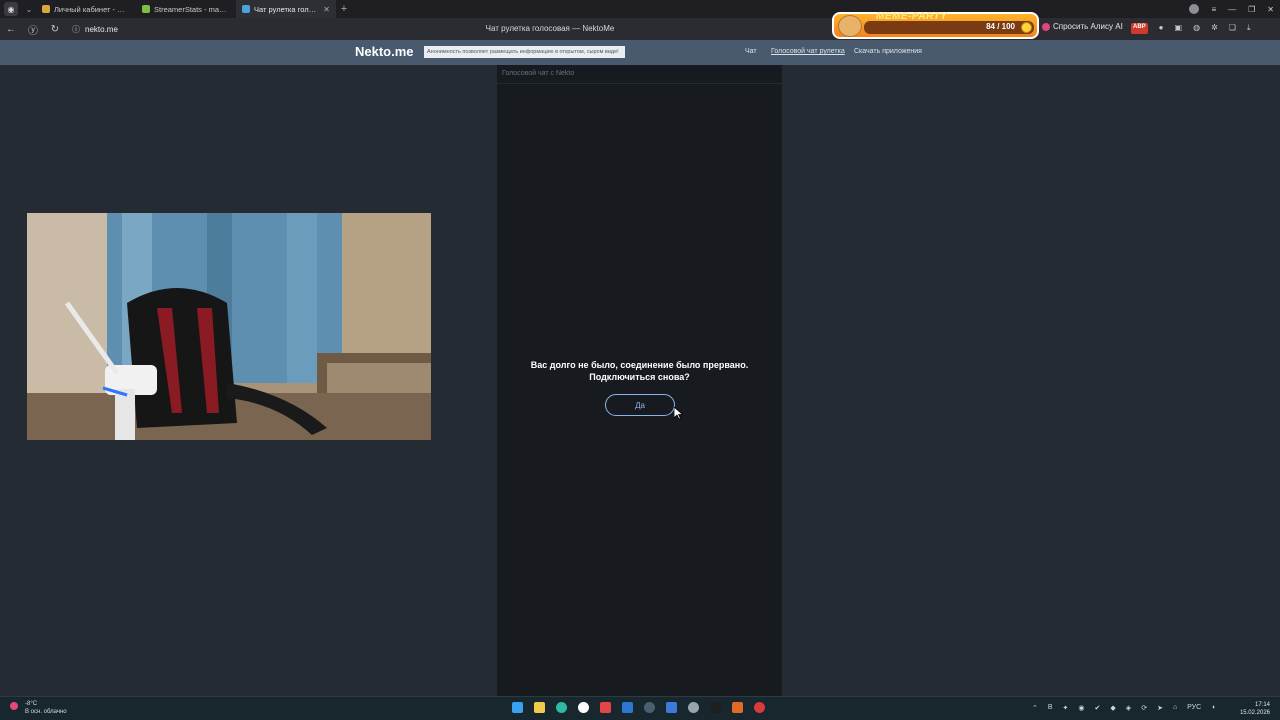 The image size is (1280, 720). What do you see at coordinates (344, 9) in the screenshot?
I see `plus-icon: +` at bounding box center [344, 9].